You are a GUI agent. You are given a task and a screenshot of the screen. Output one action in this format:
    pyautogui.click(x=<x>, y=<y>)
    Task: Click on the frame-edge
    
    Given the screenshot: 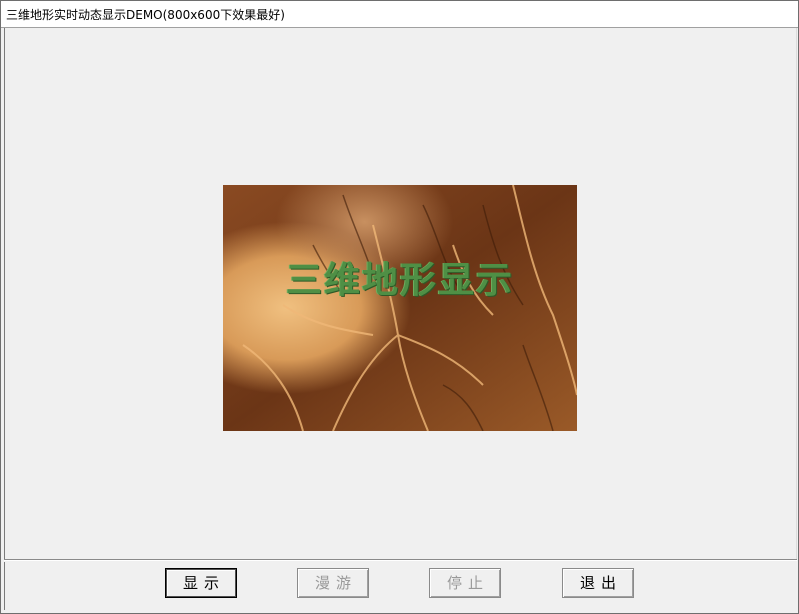 What is the action you would take?
    pyautogui.click(x=4, y=586)
    